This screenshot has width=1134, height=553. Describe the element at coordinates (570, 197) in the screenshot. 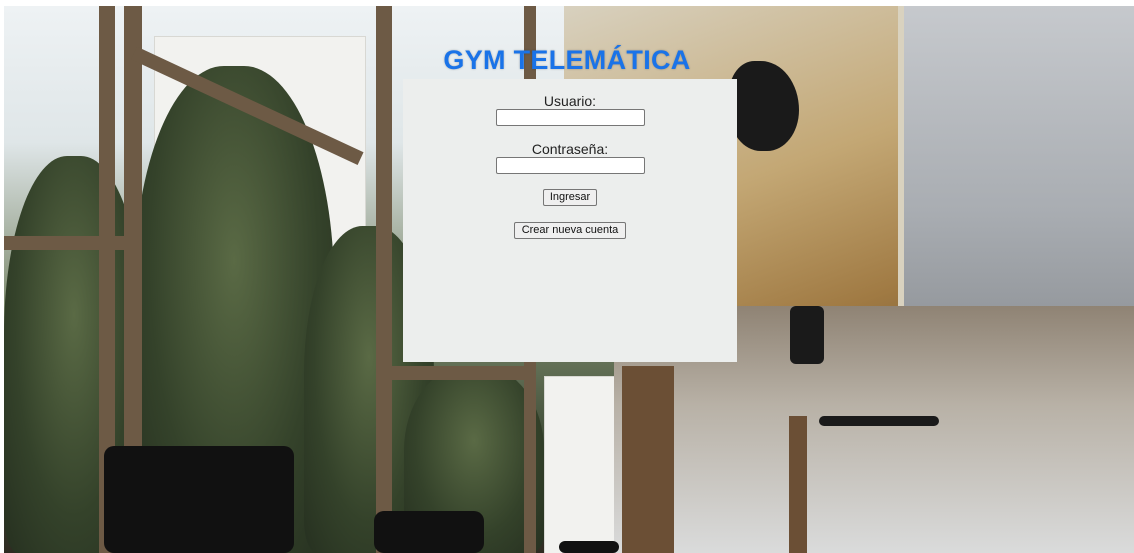

I see `login-button: Ingresar` at that location.